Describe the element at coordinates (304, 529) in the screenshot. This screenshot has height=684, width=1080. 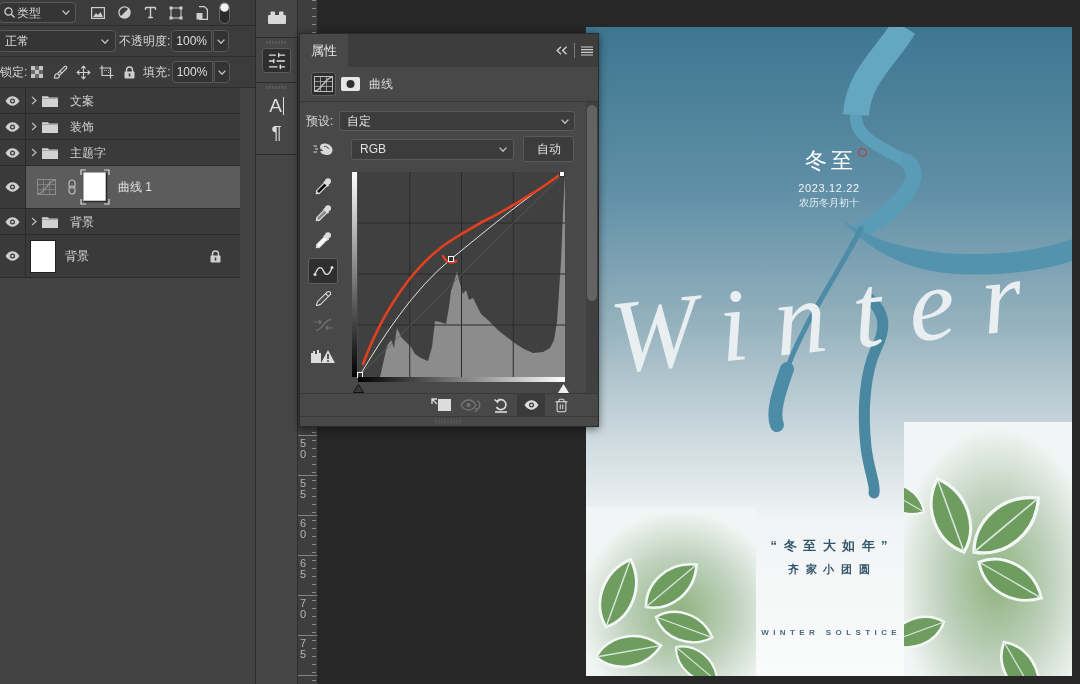
I see `ruler-label: 60` at that location.